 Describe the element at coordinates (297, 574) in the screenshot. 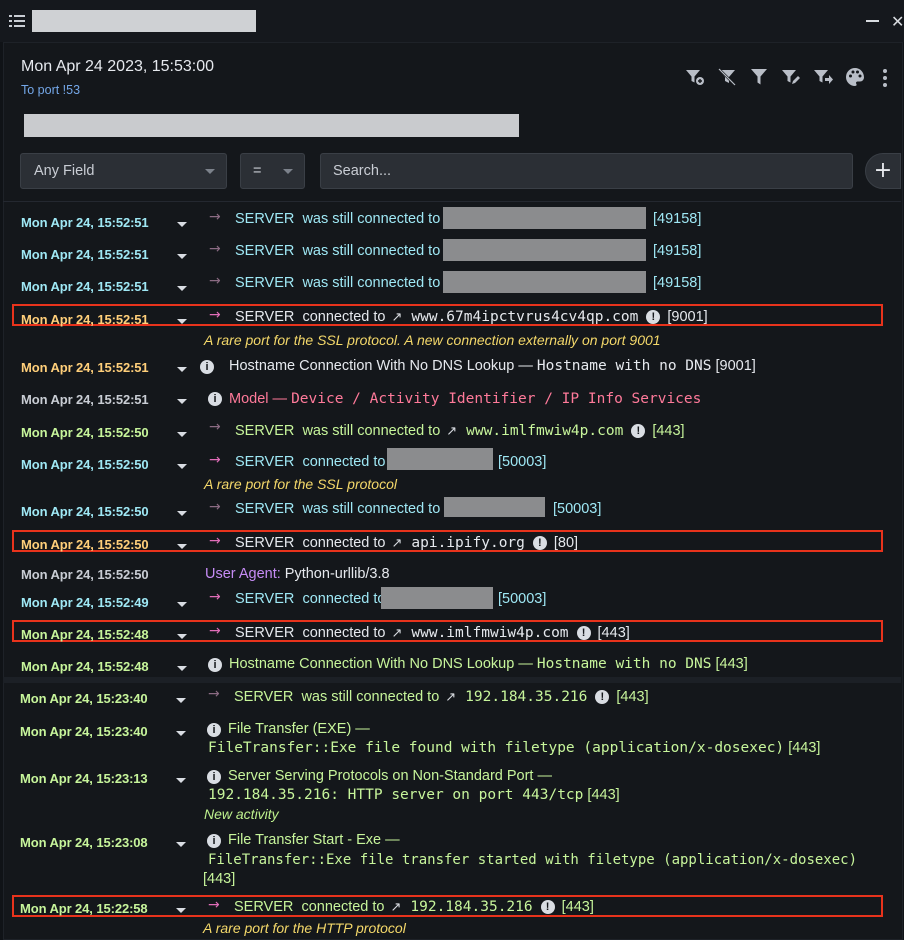

I see `user-agent-text: User Agent: Python-urllib/3.8` at that location.